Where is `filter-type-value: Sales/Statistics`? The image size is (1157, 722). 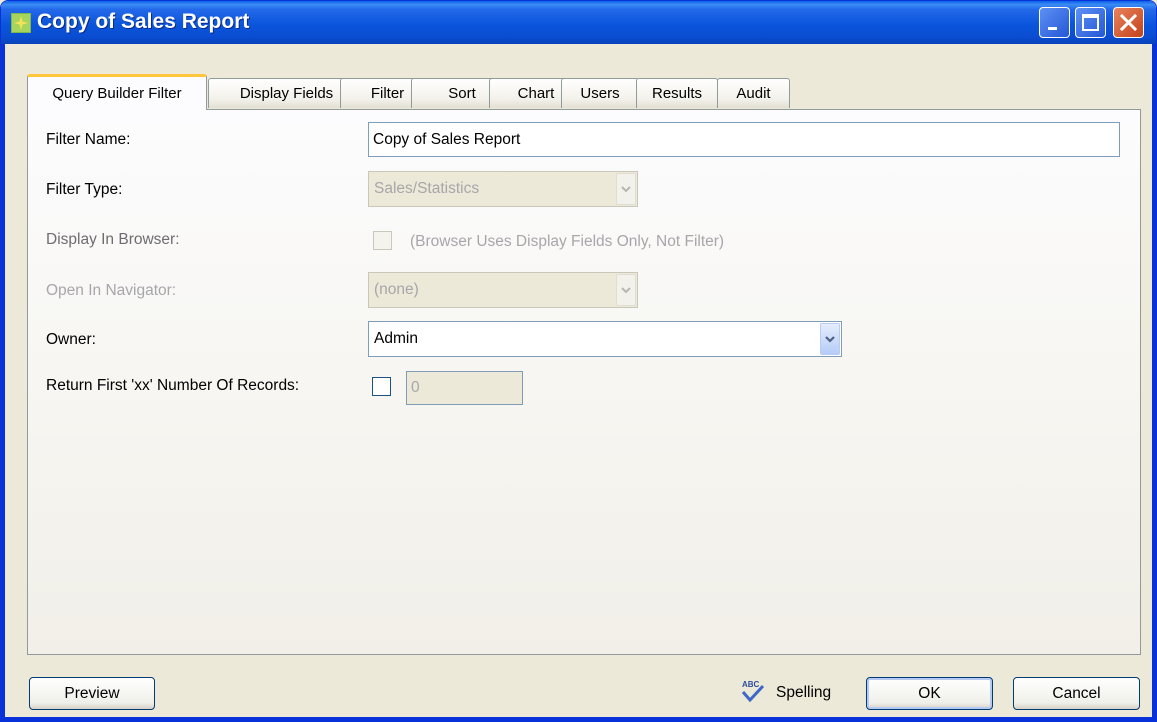
filter-type-value: Sales/Statistics is located at coordinates (427, 188).